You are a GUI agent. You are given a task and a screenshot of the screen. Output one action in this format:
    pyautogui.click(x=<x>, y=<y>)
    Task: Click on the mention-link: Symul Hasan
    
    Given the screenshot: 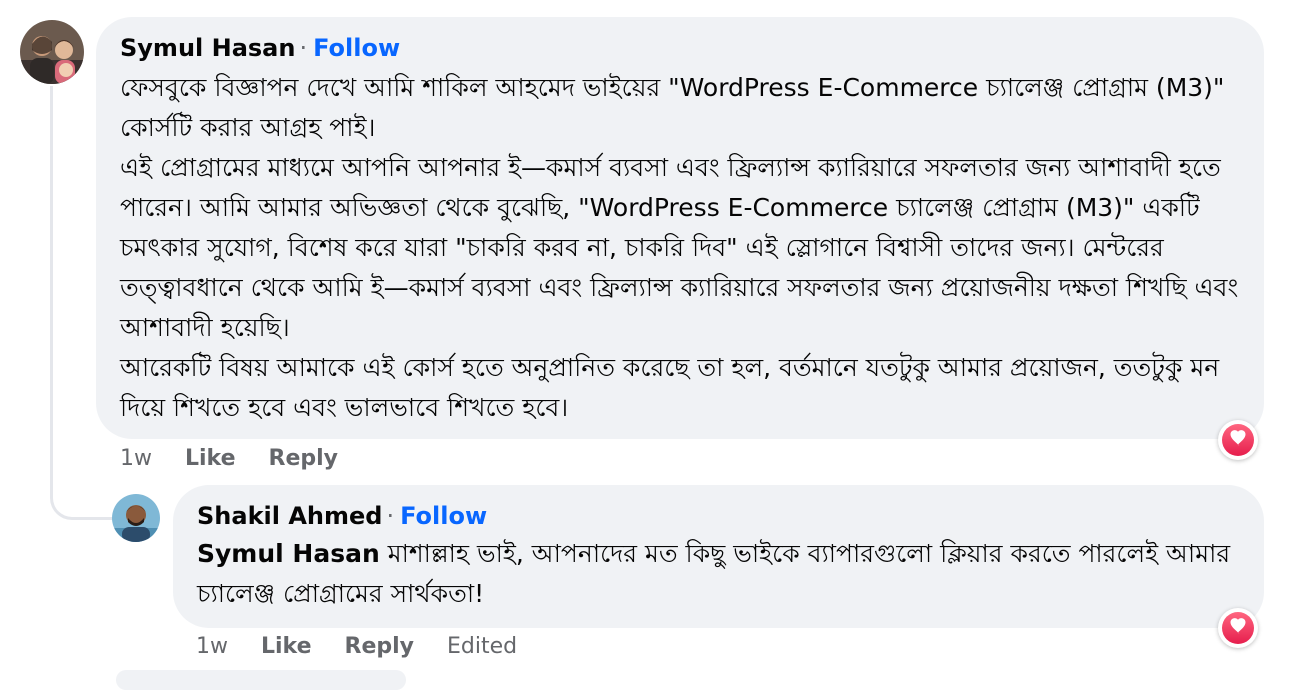 What is the action you would take?
    pyautogui.click(x=288, y=553)
    